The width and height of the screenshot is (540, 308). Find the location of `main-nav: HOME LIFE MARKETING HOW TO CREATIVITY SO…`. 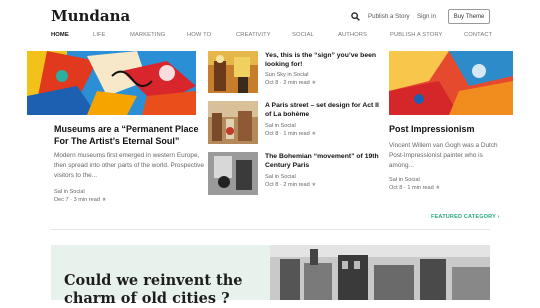

main-nav: HOME LIFE MARKETING HOW TO CREATIVITY SO… is located at coordinates (270, 37).